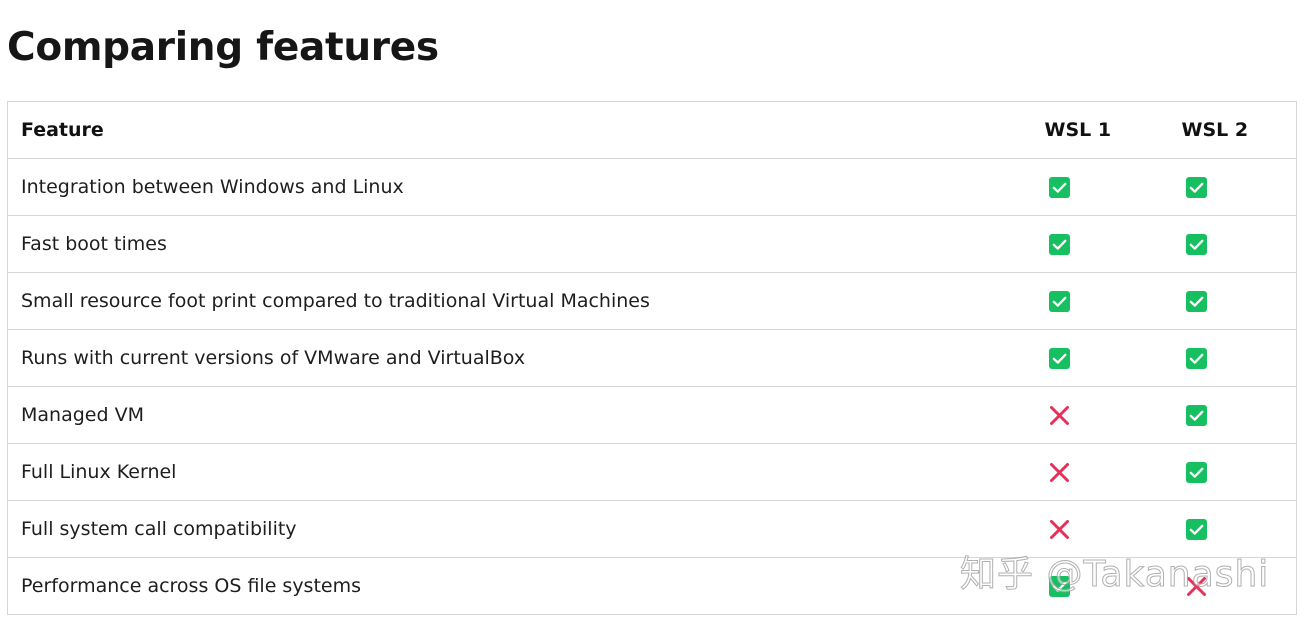 Image resolution: width=1306 pixels, height=623 pixels. Describe the element at coordinates (512, 529) in the screenshot. I see `feature-cell: Full system call compatibility` at that location.